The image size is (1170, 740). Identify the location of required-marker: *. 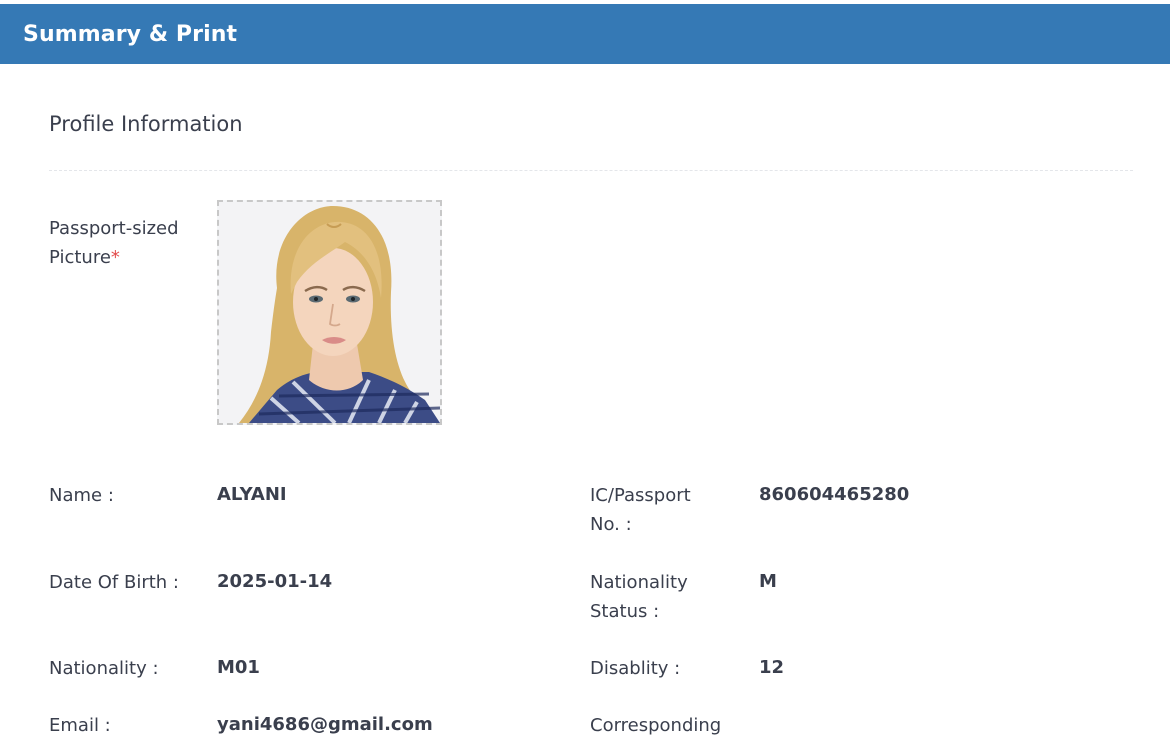
(115, 257).